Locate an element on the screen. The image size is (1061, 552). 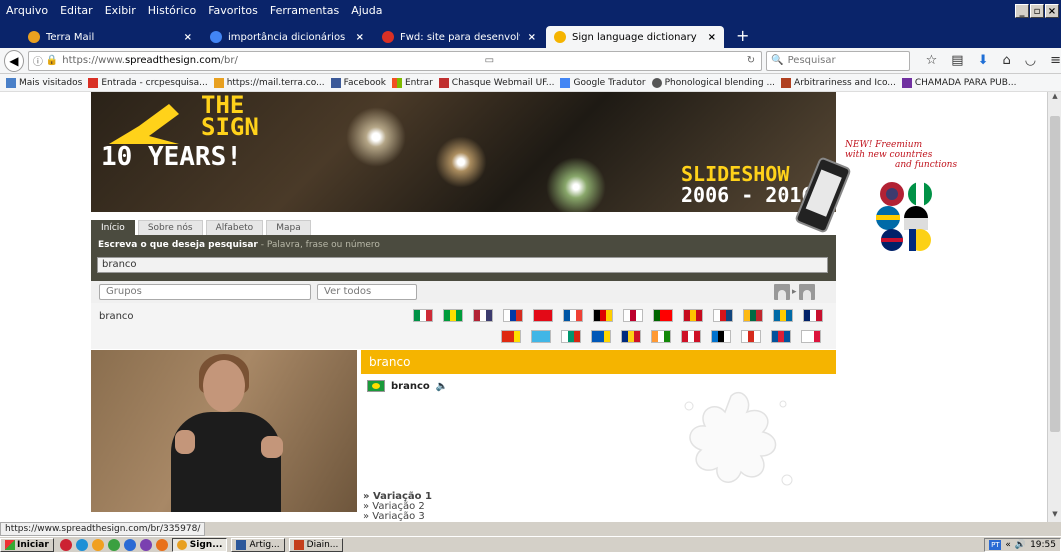
ie-icon is located at coordinates (81, 544).